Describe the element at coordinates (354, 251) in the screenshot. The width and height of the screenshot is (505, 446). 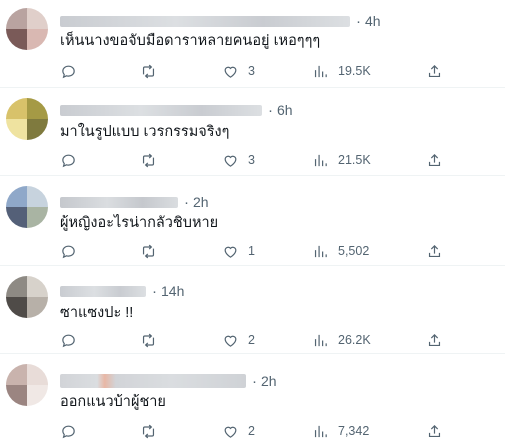
I see `view-count: 5,502` at that location.